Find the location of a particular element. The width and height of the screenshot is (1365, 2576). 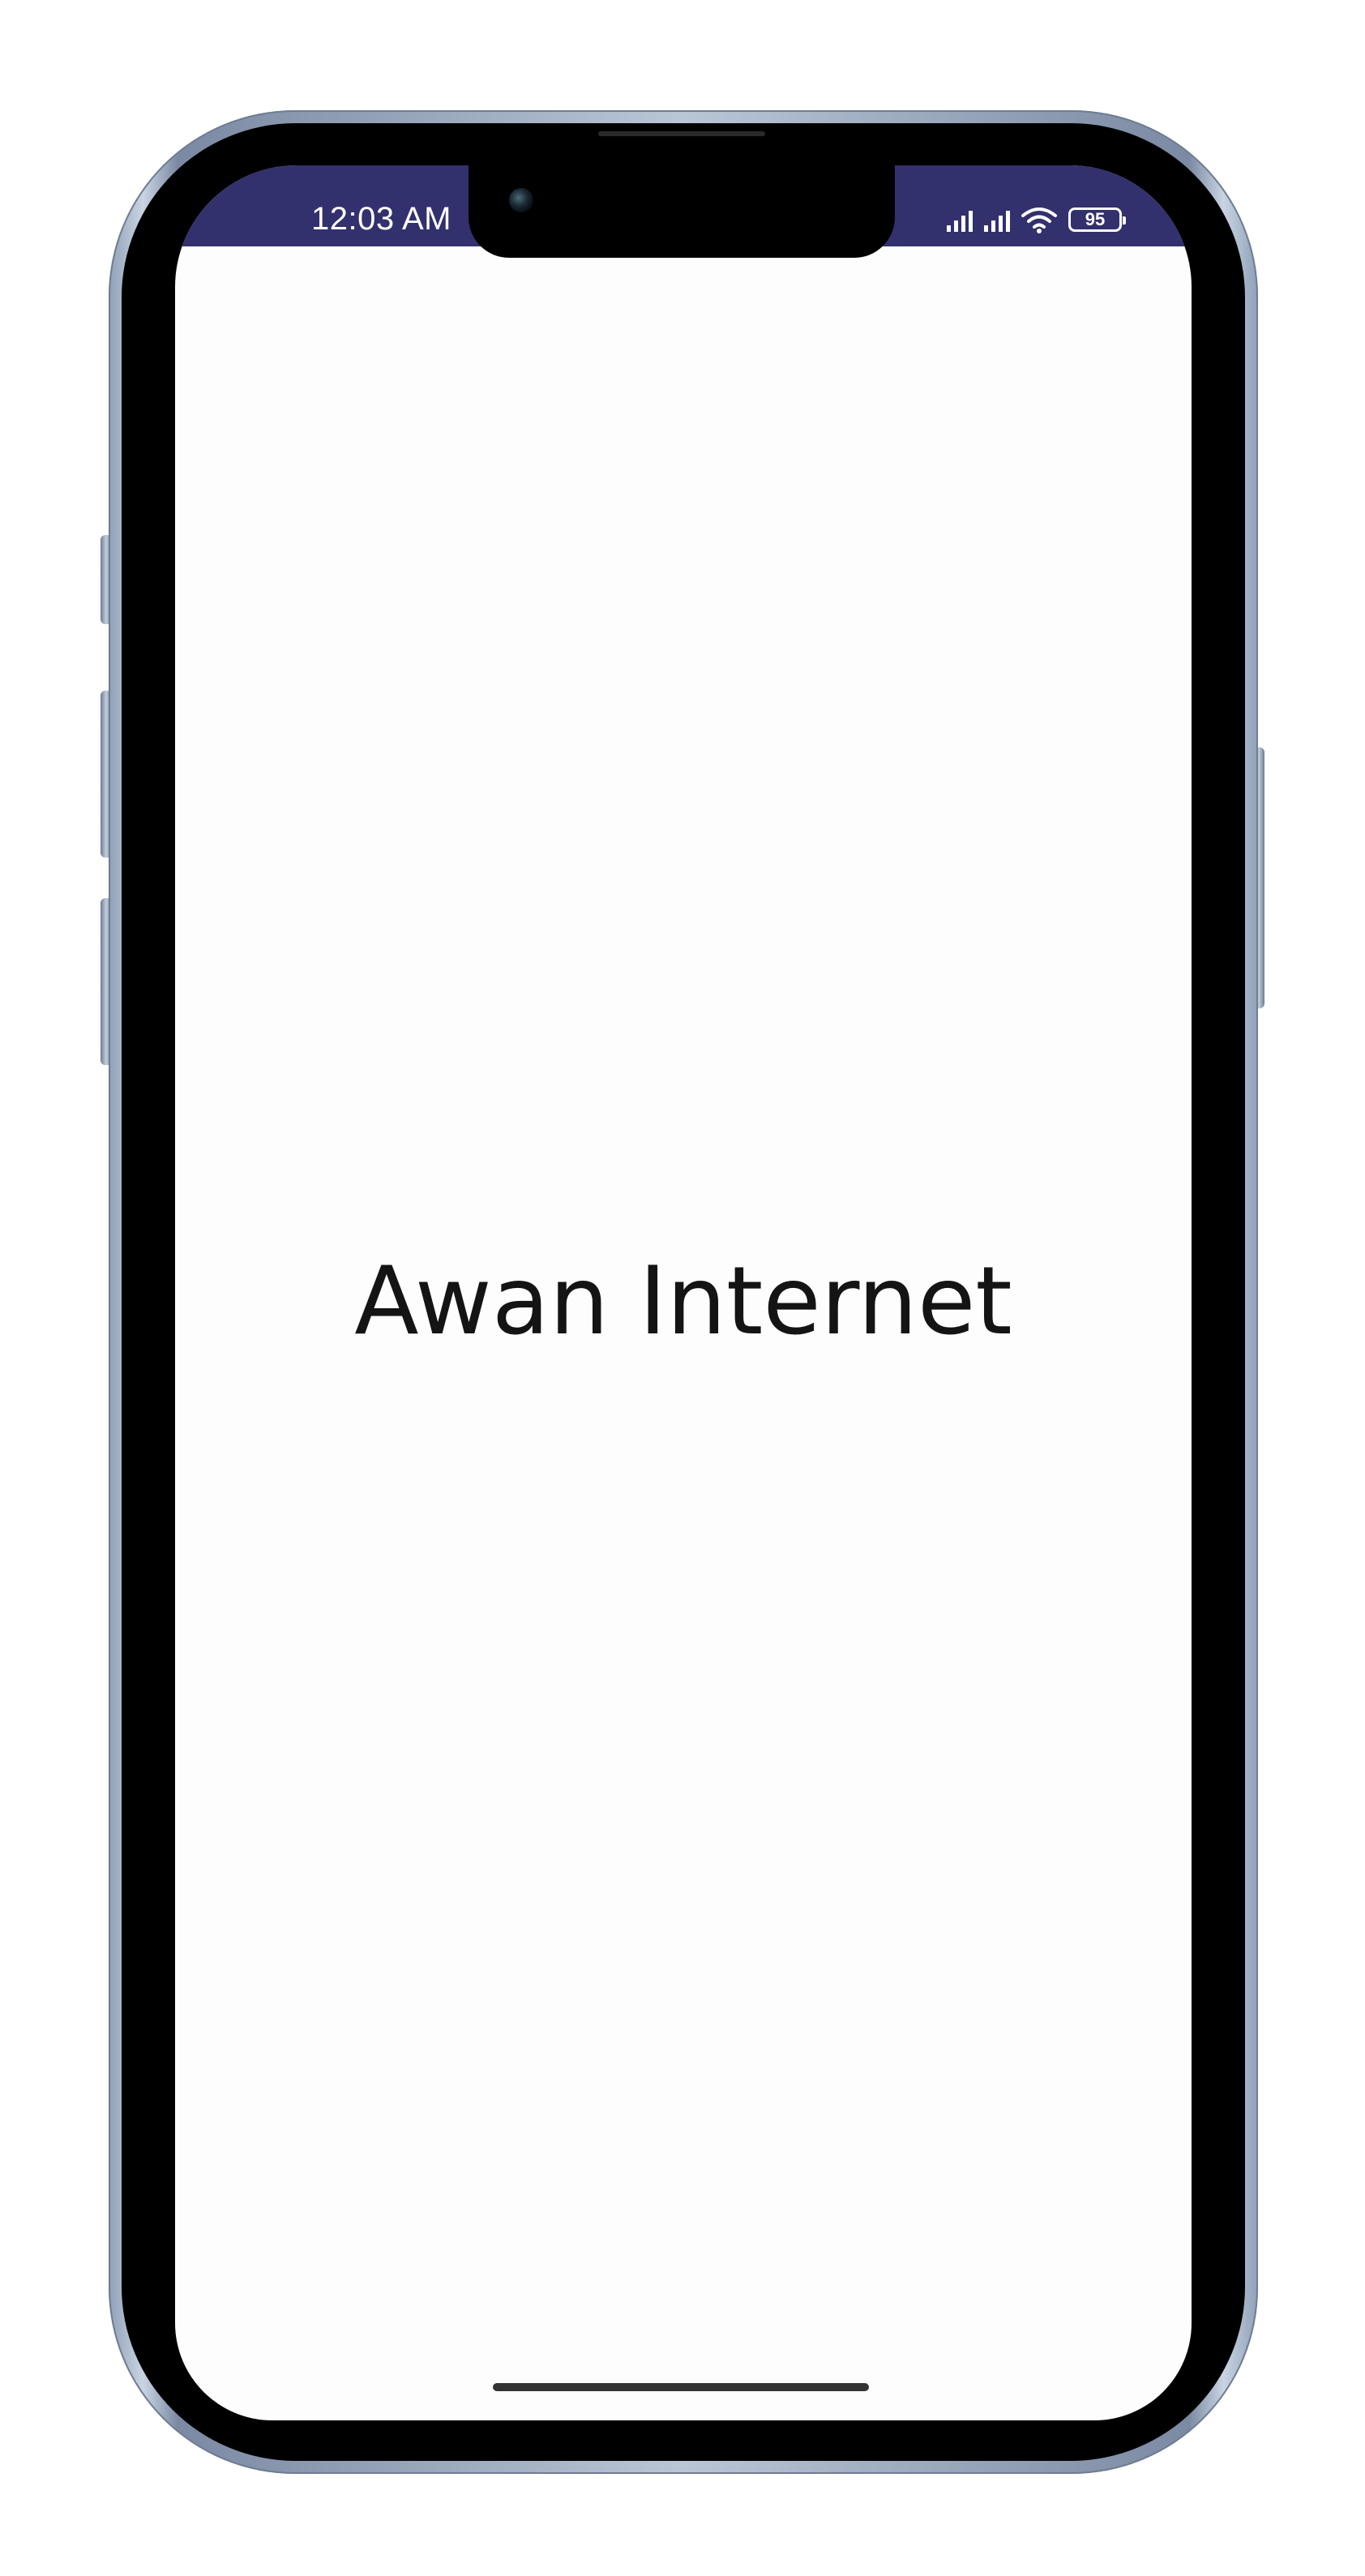

signal-1-icon is located at coordinates (960, 220).